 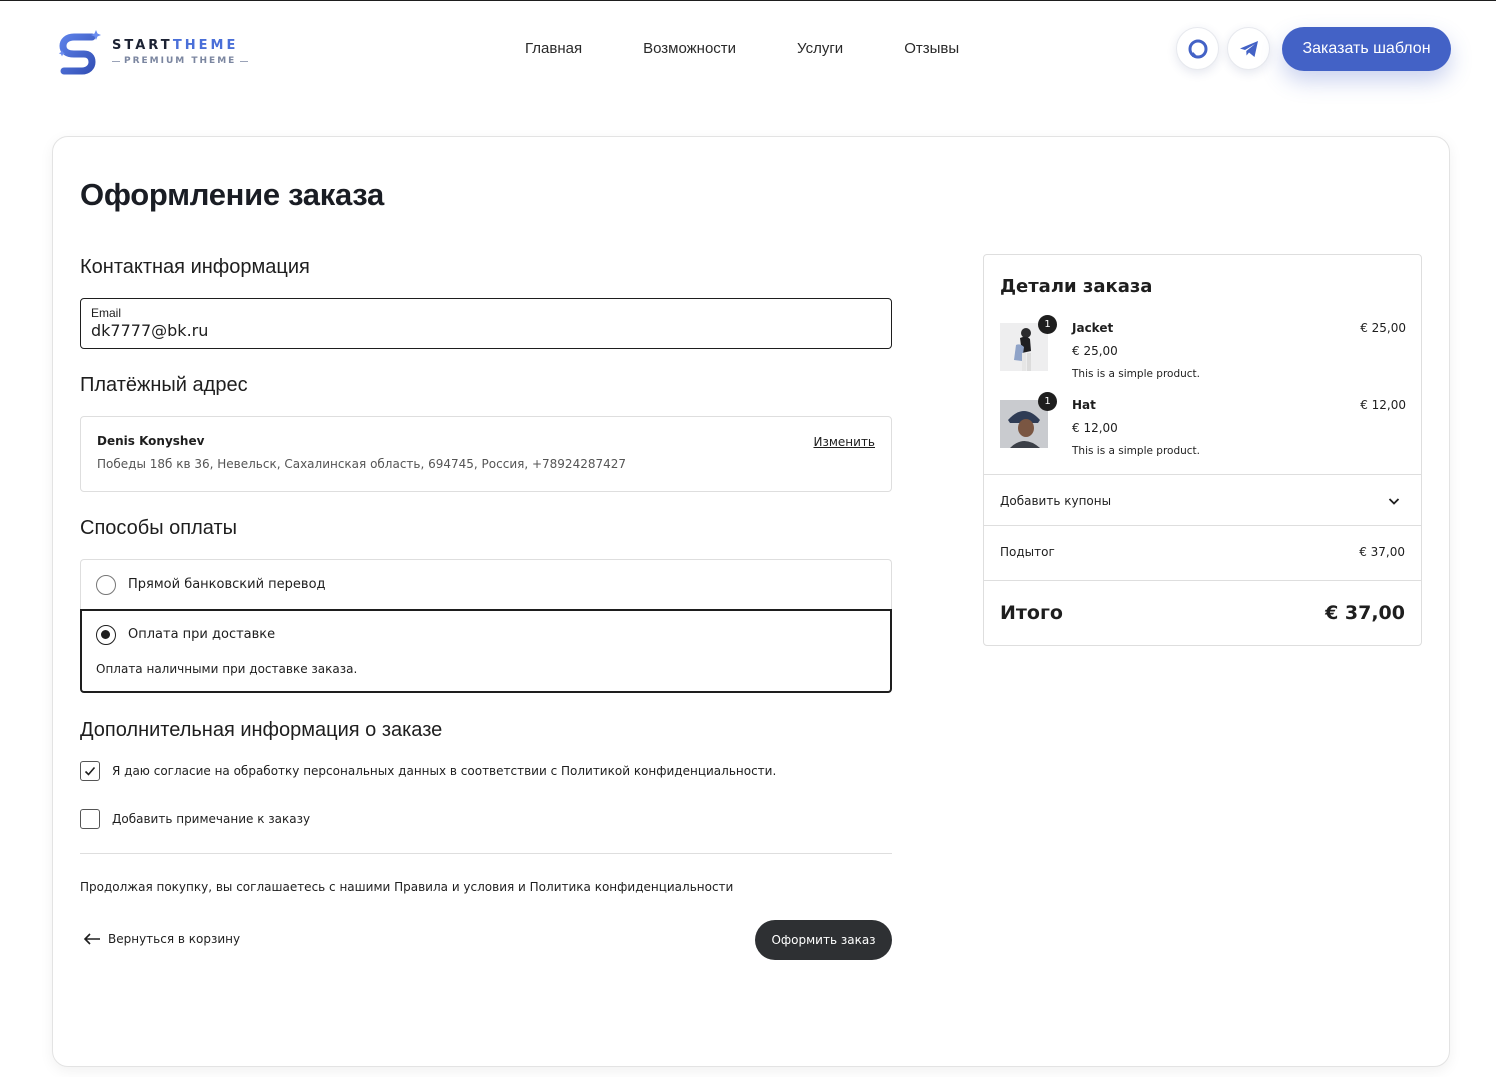 I want to click on logo: STARTTHEME PREMIUM THEME, so click(x=153, y=52).